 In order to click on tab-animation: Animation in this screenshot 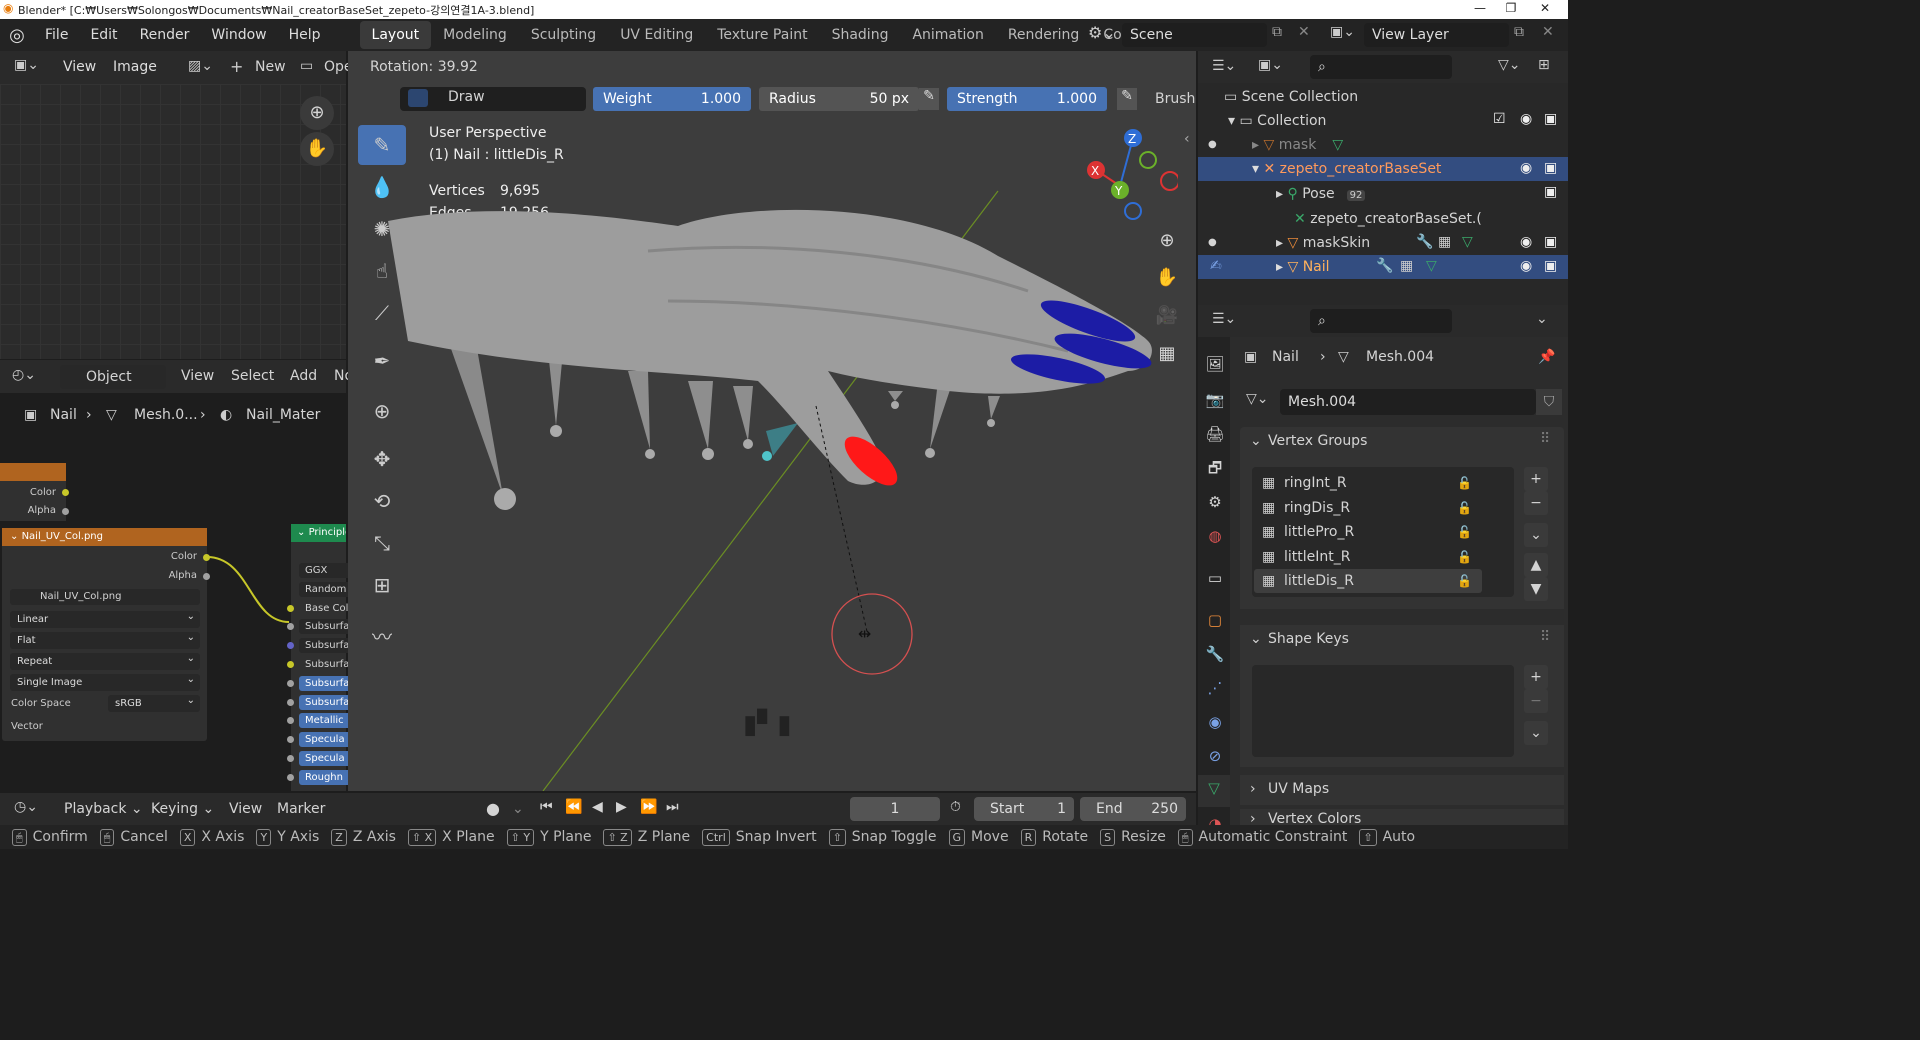, I will do `click(947, 35)`.